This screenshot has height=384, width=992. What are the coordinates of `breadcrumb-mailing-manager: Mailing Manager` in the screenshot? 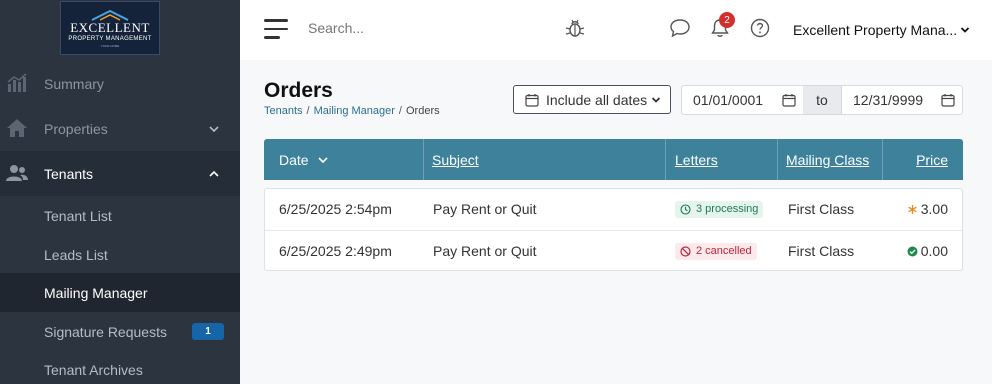 It's located at (354, 111).